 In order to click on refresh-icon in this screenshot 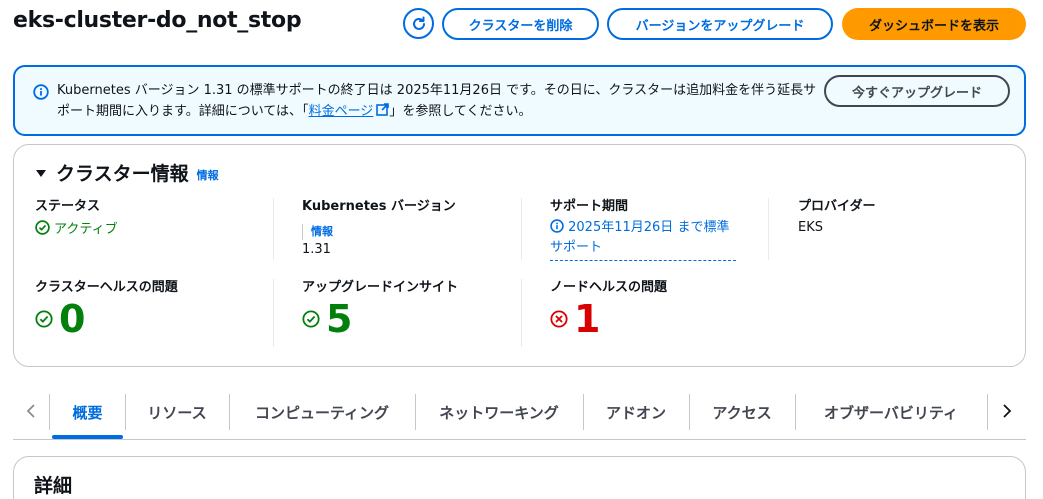, I will do `click(418, 23)`.